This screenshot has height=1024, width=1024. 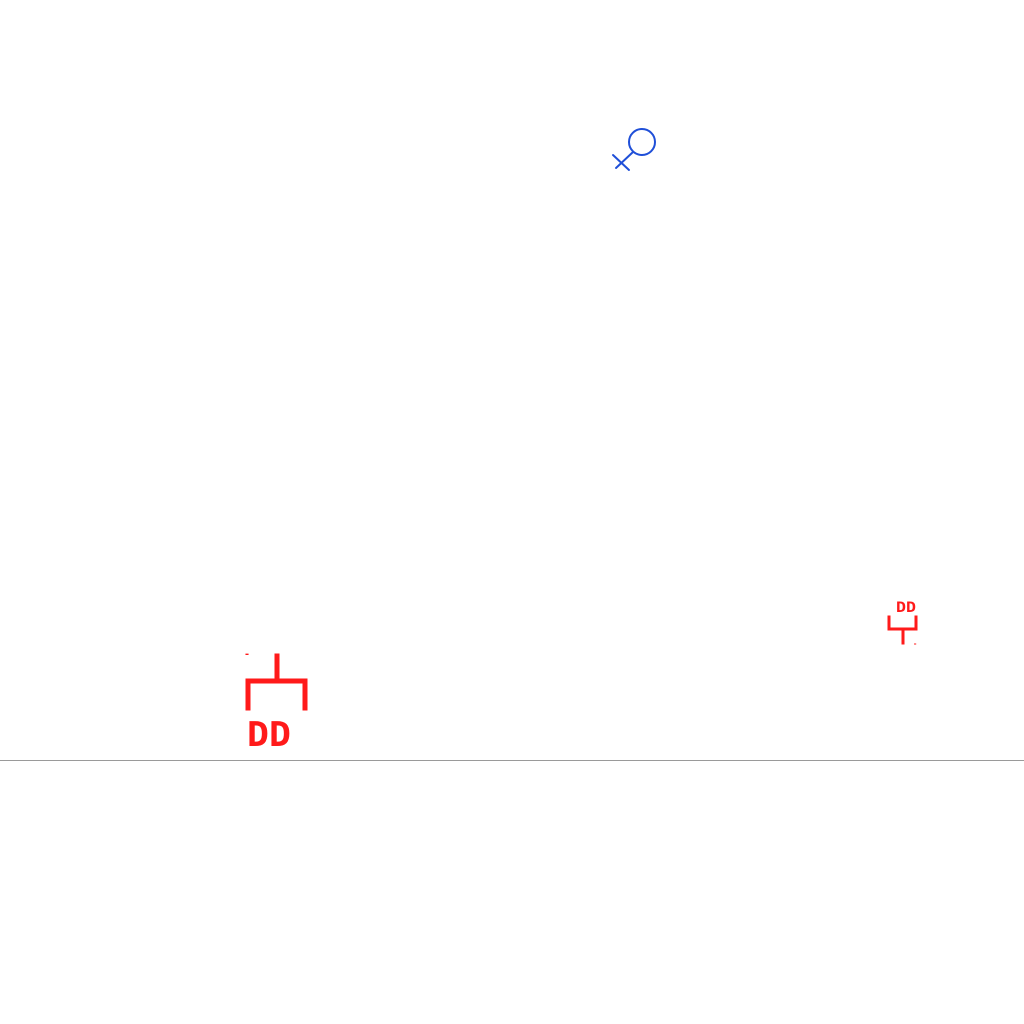 What do you see at coordinates (276, 694) in the screenshot?
I see `branch-large-bar` at bounding box center [276, 694].